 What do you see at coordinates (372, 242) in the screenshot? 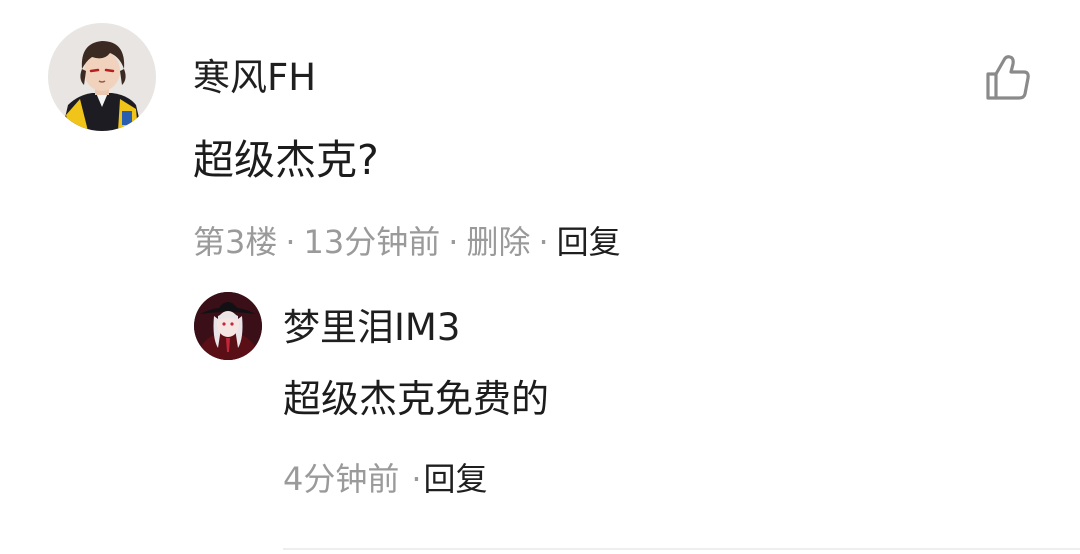
I see `comment-time: 13分钟前` at bounding box center [372, 242].